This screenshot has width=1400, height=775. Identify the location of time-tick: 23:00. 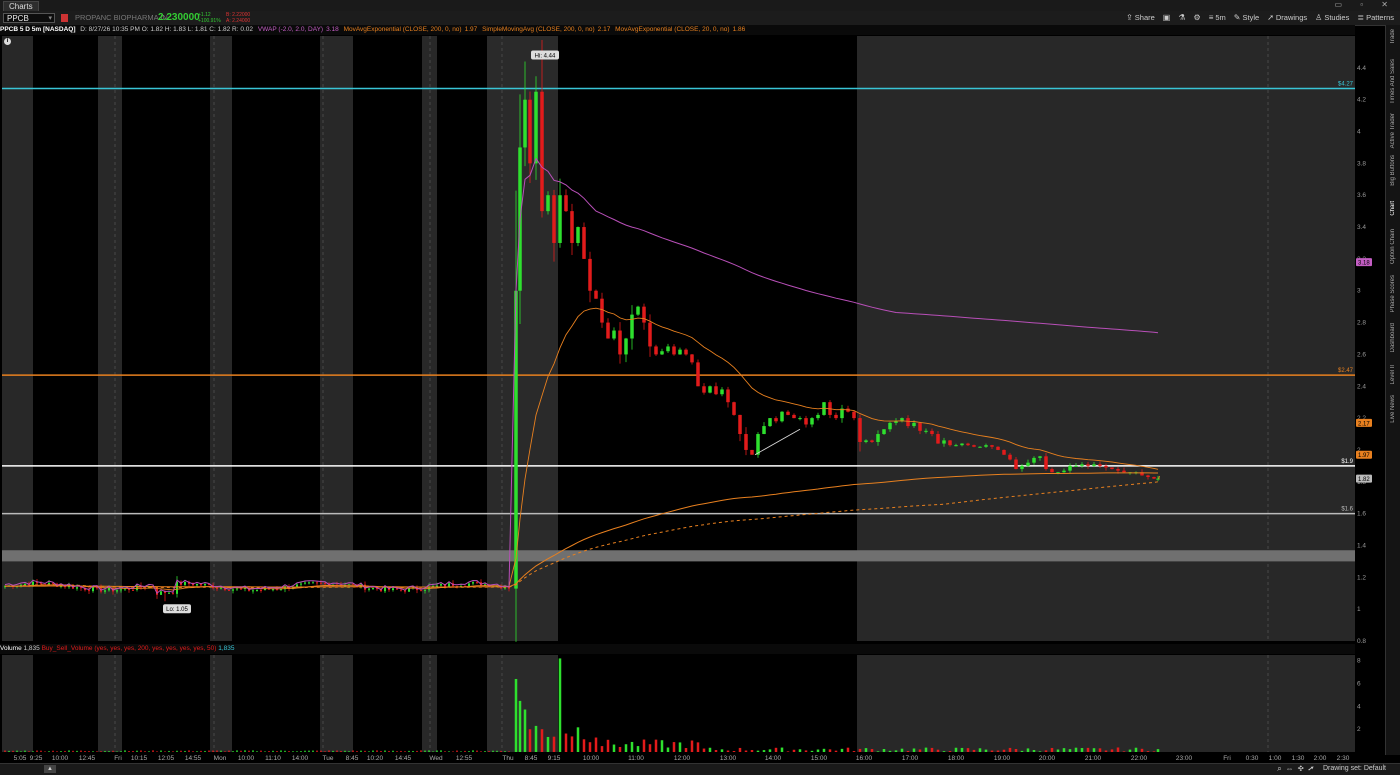
(1184, 758).